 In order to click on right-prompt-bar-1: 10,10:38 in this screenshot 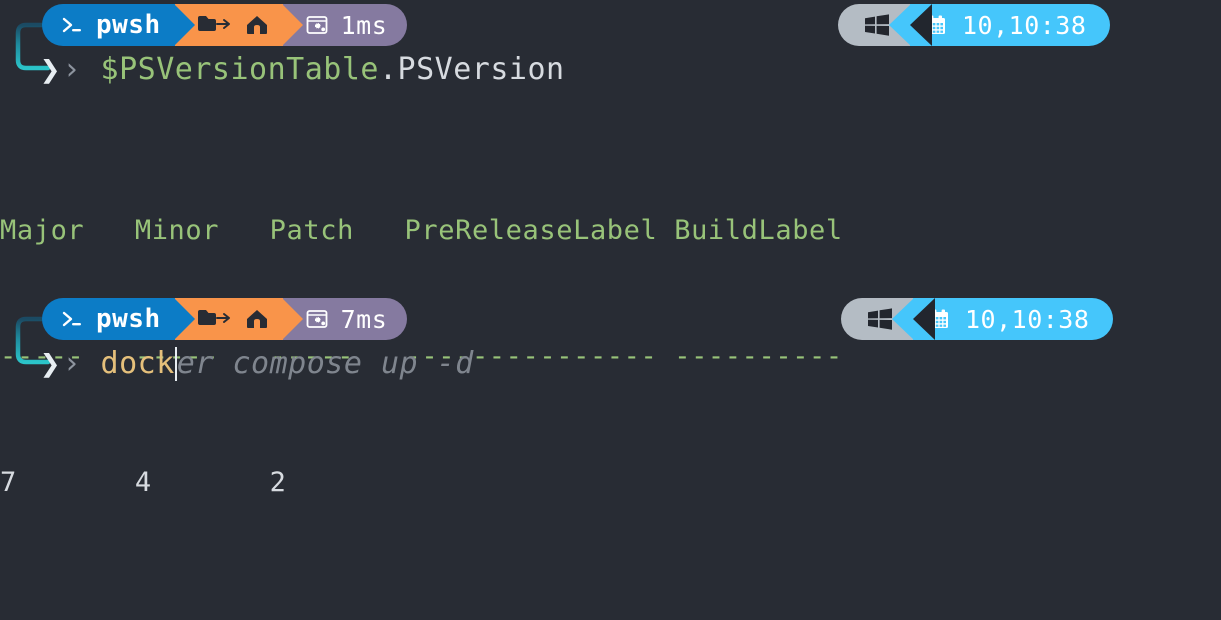, I will do `click(974, 25)`.